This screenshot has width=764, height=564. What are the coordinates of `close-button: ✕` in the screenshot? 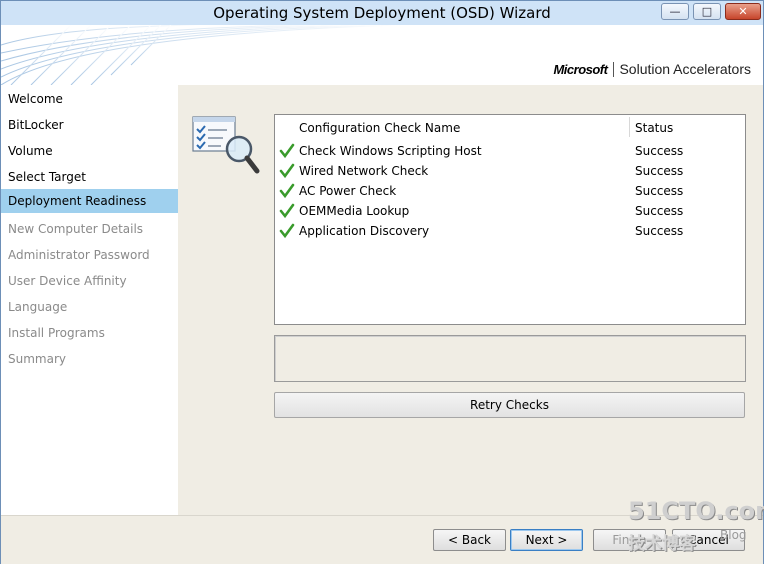 It's located at (743, 11).